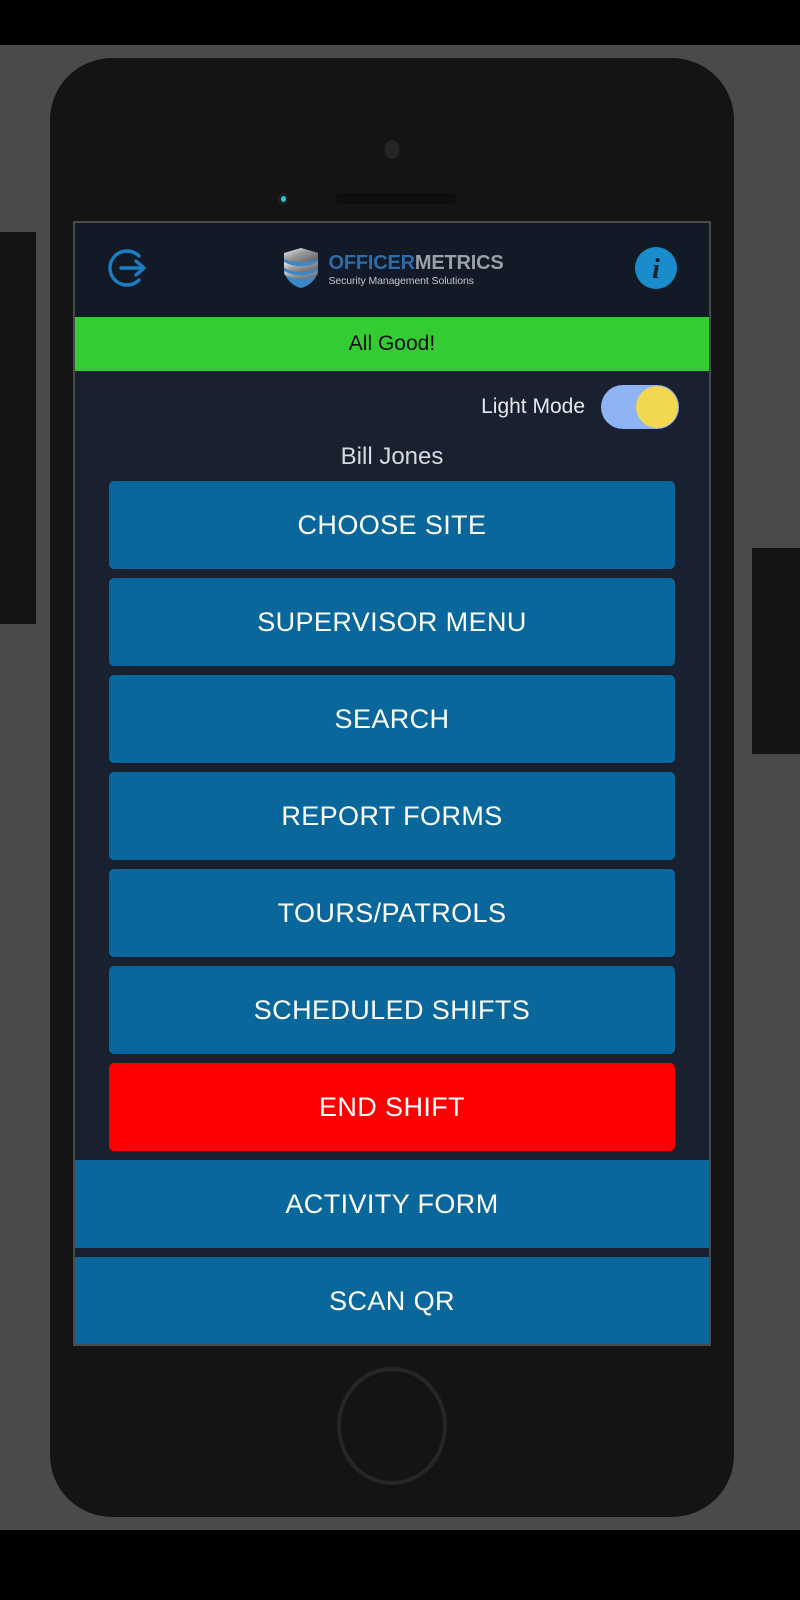 Image resolution: width=800 pixels, height=1600 pixels. What do you see at coordinates (392, 456) in the screenshot?
I see `user-name: Bill Jones` at bounding box center [392, 456].